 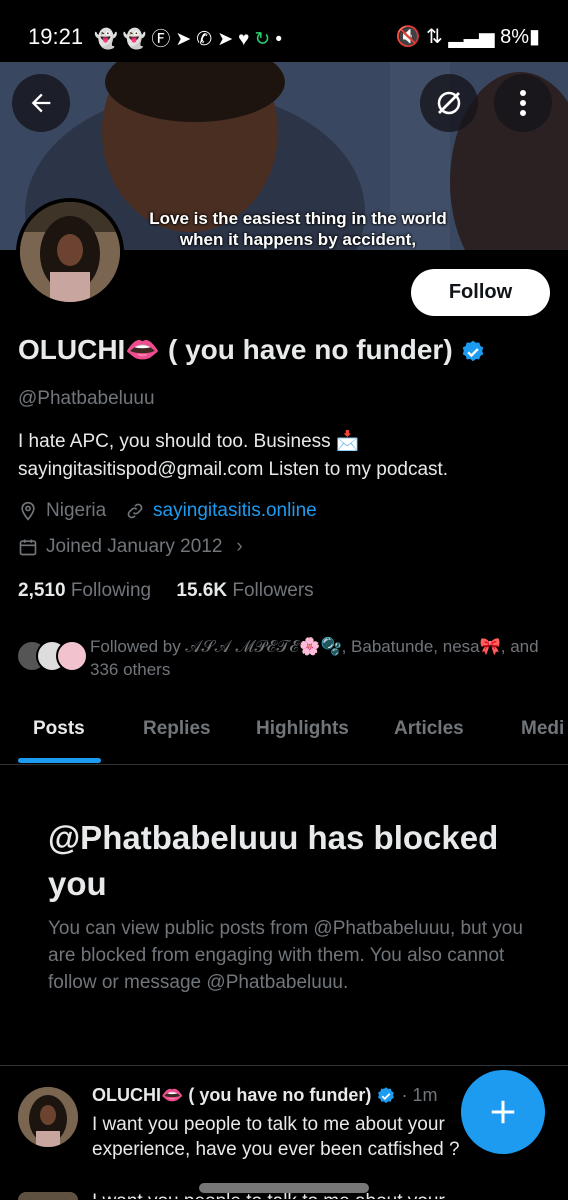 I want to click on location-pin-icon, so click(x=28, y=511).